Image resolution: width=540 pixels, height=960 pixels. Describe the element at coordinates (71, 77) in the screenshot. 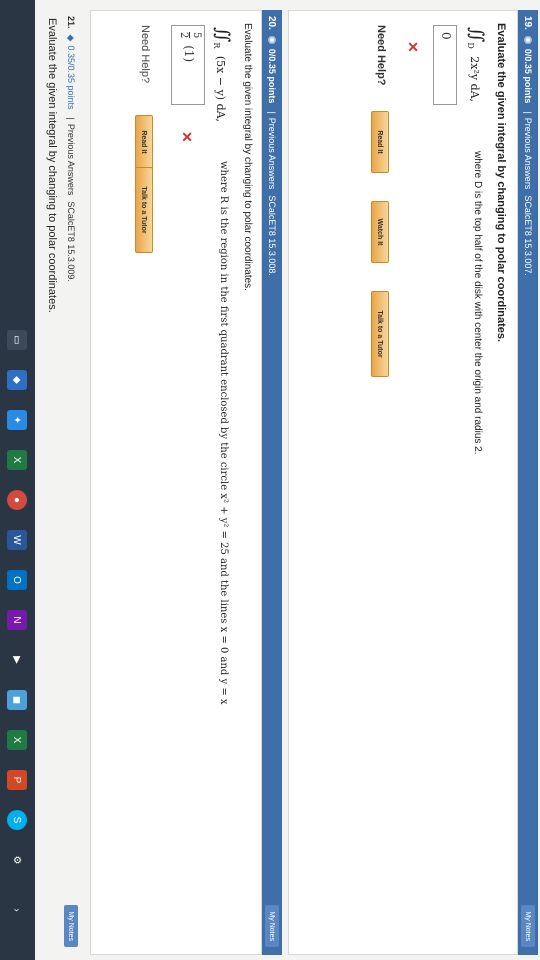

I see `q21-points: 0.35/0.35 points` at that location.